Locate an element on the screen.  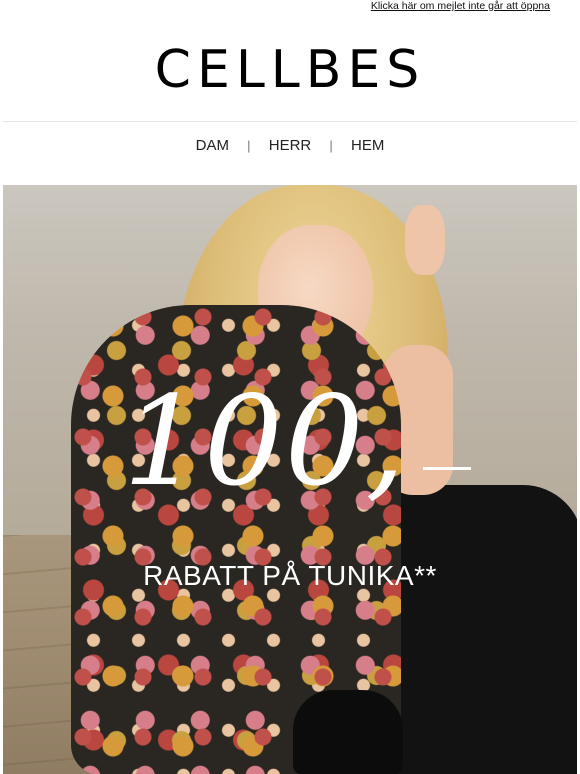
top-bar: Klicka här om mejlet inte går att öppna is located at coordinates (290, 11).